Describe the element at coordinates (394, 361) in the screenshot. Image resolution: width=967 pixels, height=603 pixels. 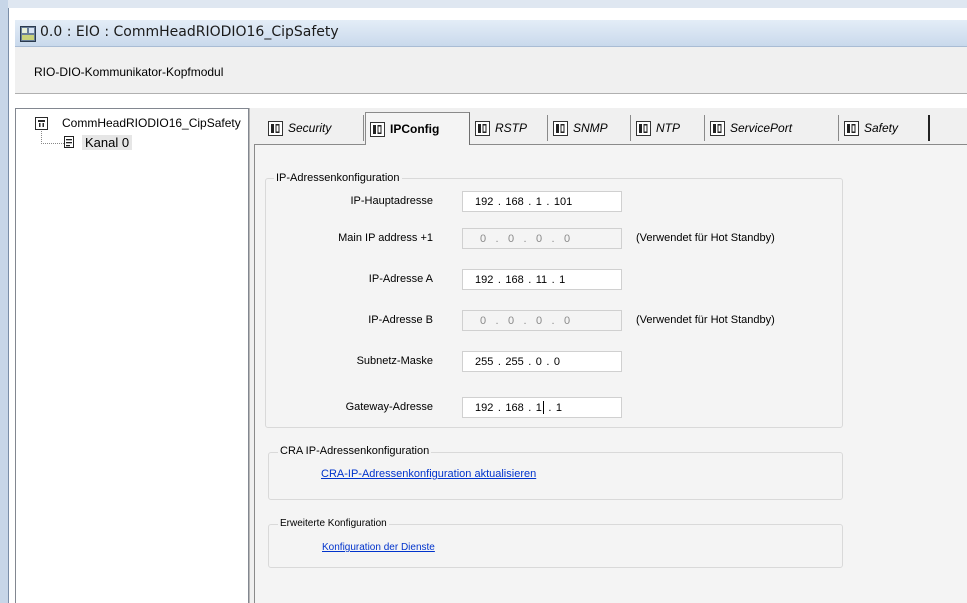
I see `subnet-mask-label: Subnetz-Maske` at that location.